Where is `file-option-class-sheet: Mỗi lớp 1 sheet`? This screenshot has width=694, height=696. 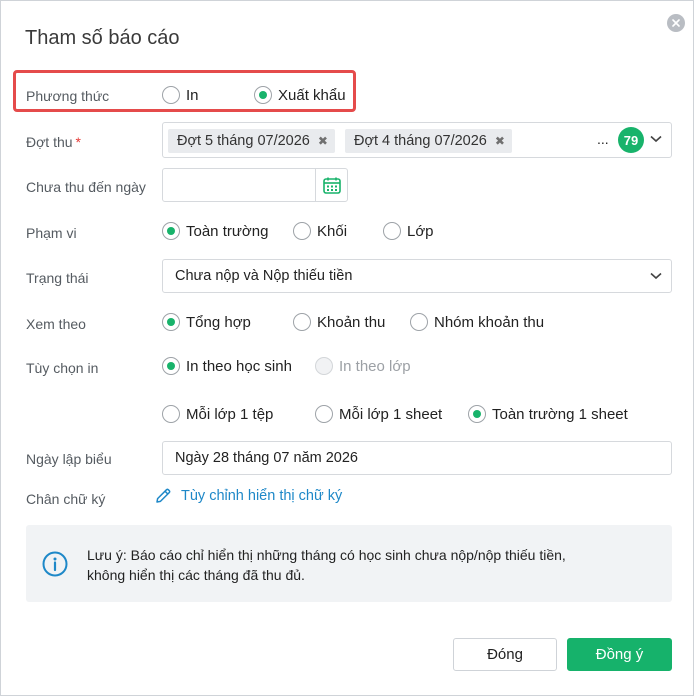 file-option-class-sheet: Mỗi lớp 1 sheet is located at coordinates (378, 414).